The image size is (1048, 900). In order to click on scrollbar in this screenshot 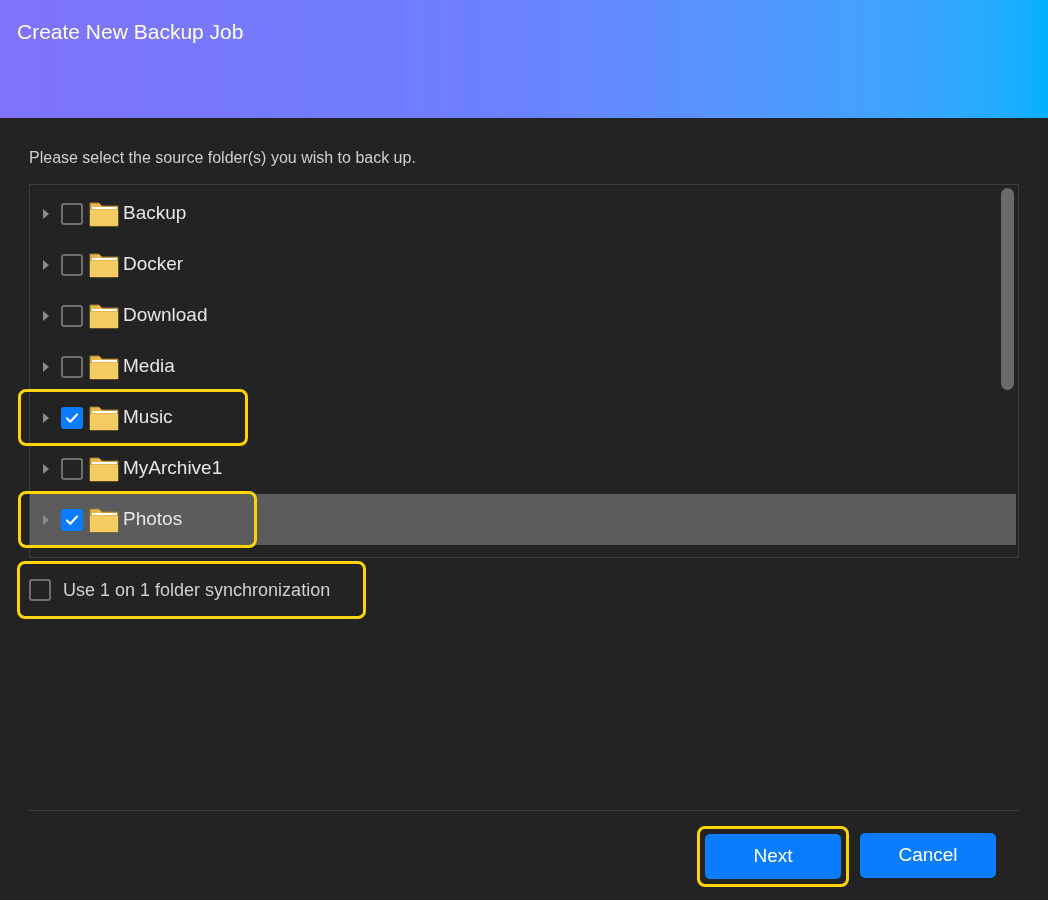, I will do `click(1007, 289)`.